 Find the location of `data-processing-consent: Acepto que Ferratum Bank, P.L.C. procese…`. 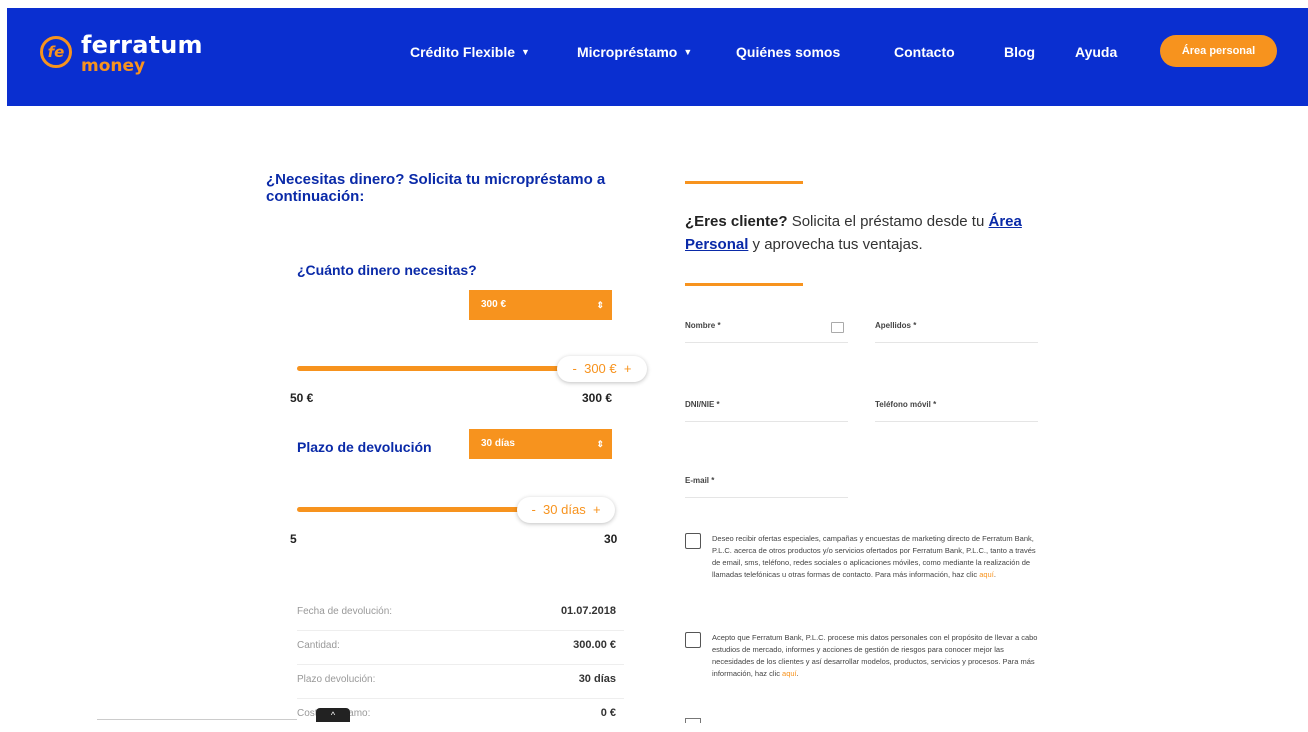

data-processing-consent: Acepto que Ferratum Bank, P.L.C. procese… is located at coordinates (862, 672).